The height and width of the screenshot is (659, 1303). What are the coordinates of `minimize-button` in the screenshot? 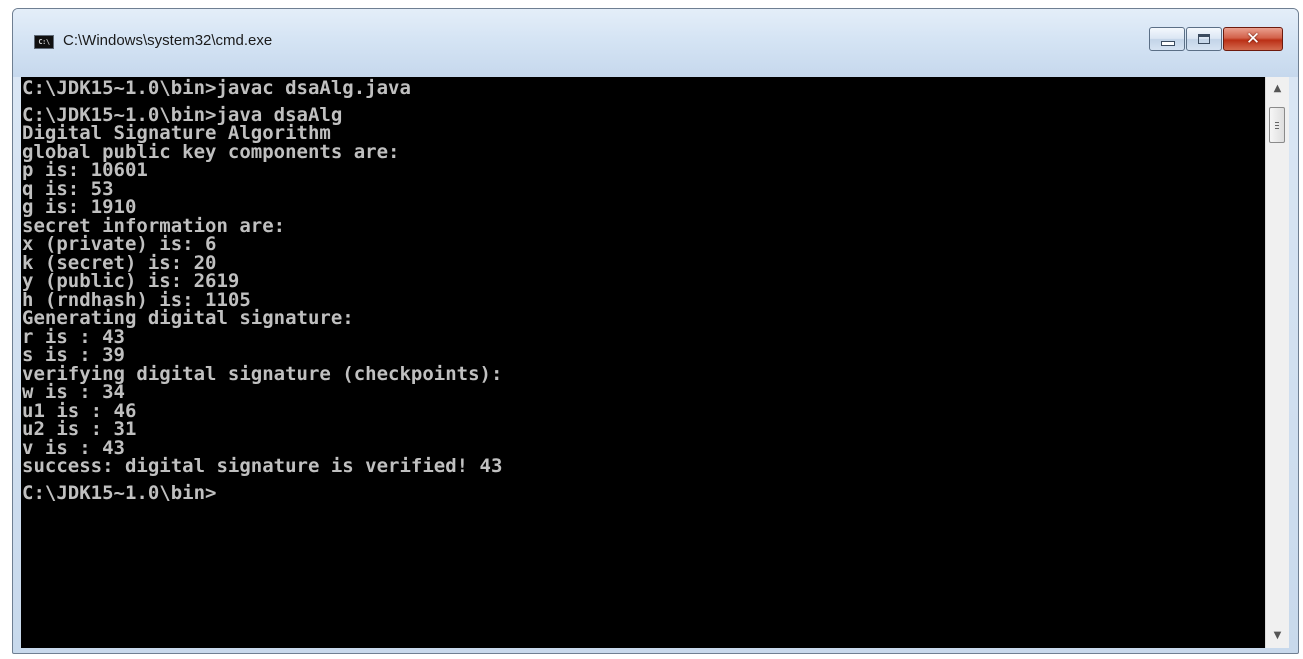 It's located at (1167, 39).